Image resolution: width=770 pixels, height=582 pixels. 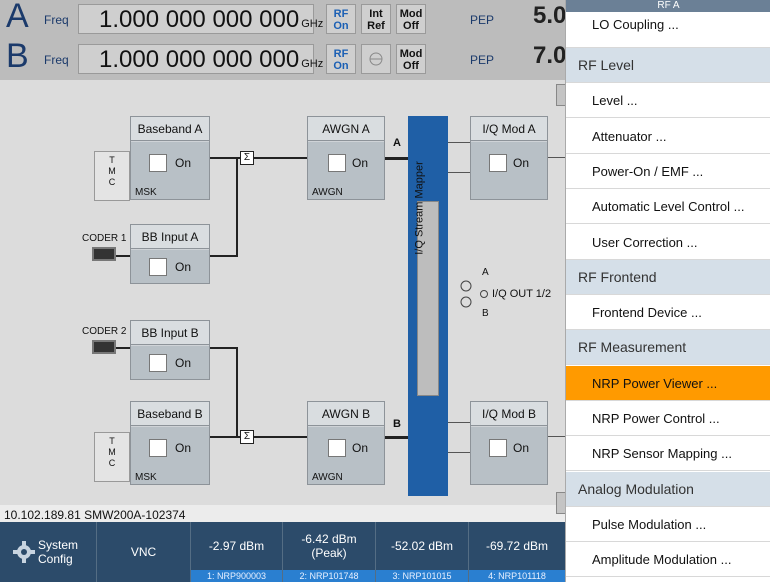 I want to click on block-title: Baseband B, so click(x=170, y=414).